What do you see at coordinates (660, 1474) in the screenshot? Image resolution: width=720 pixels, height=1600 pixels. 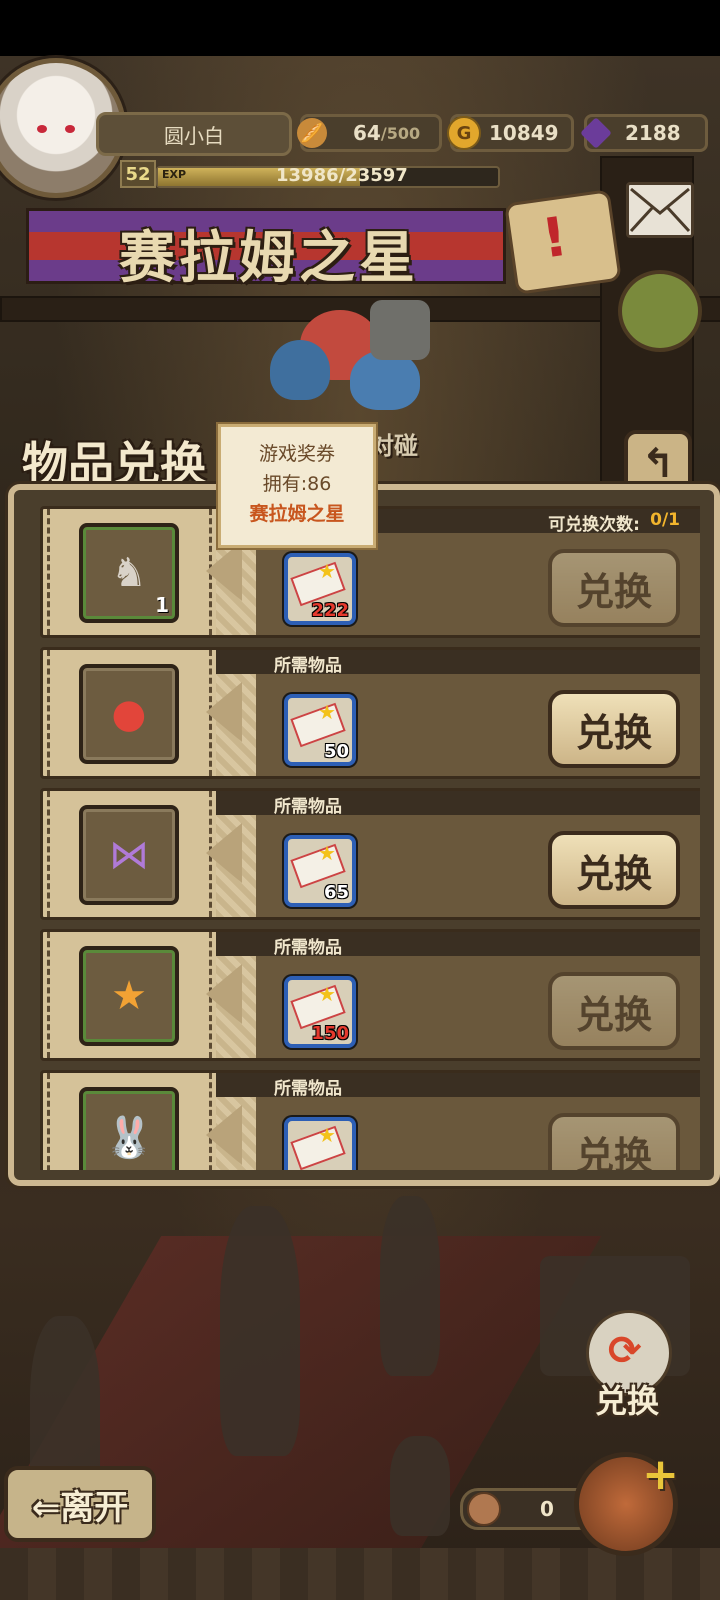 I see `plus-icon: +` at bounding box center [660, 1474].